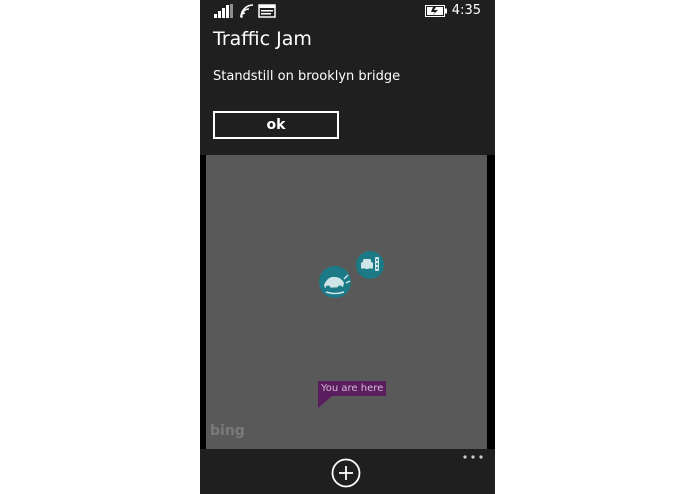  I want to click on dialog-message: Standstill on brooklyn bridge, so click(307, 76).